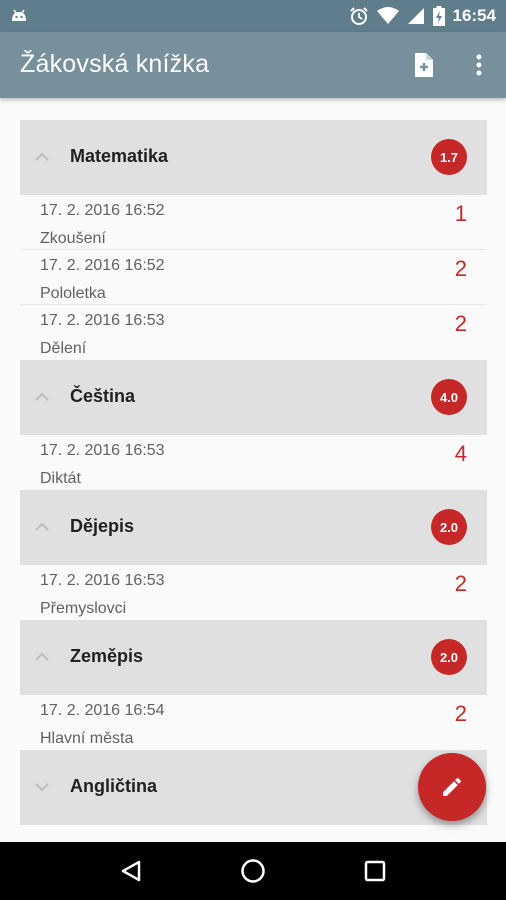 The height and width of the screenshot is (900, 506). Describe the element at coordinates (438, 16) in the screenshot. I see `battery-icon` at that location.